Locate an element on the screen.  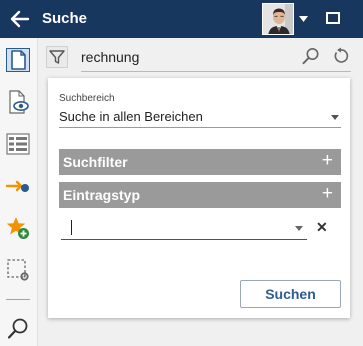
selection-settings-icon is located at coordinates (18, 270).